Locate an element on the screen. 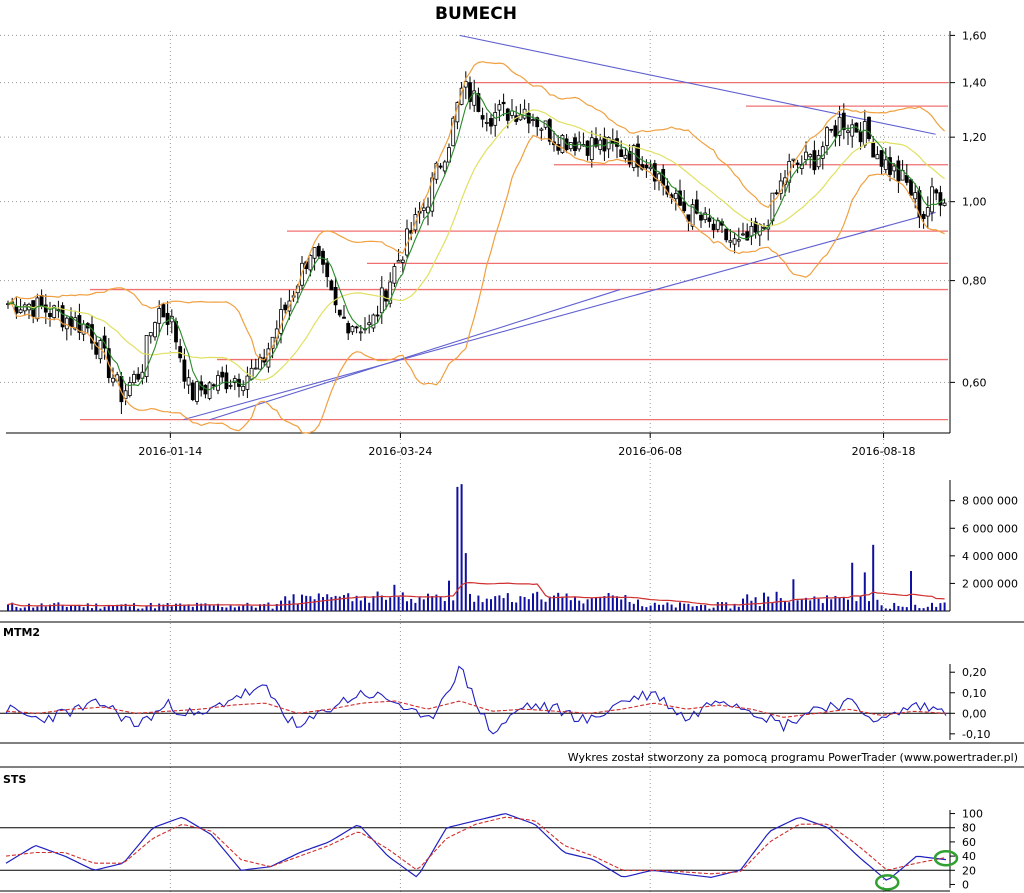 The height and width of the screenshot is (893, 1024). y-tick-label: 0 is located at coordinates (965, 884).